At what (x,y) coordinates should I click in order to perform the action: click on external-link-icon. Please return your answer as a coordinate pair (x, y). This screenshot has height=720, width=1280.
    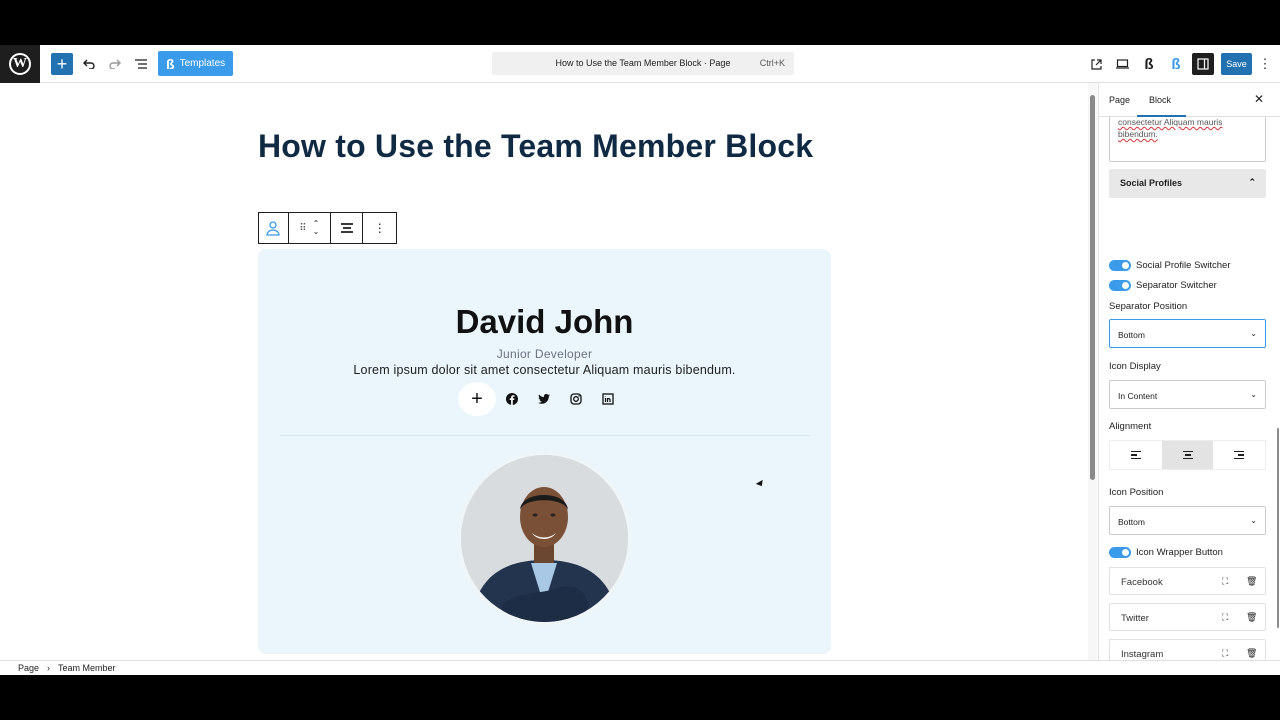
    Looking at the image, I should click on (1096, 64).